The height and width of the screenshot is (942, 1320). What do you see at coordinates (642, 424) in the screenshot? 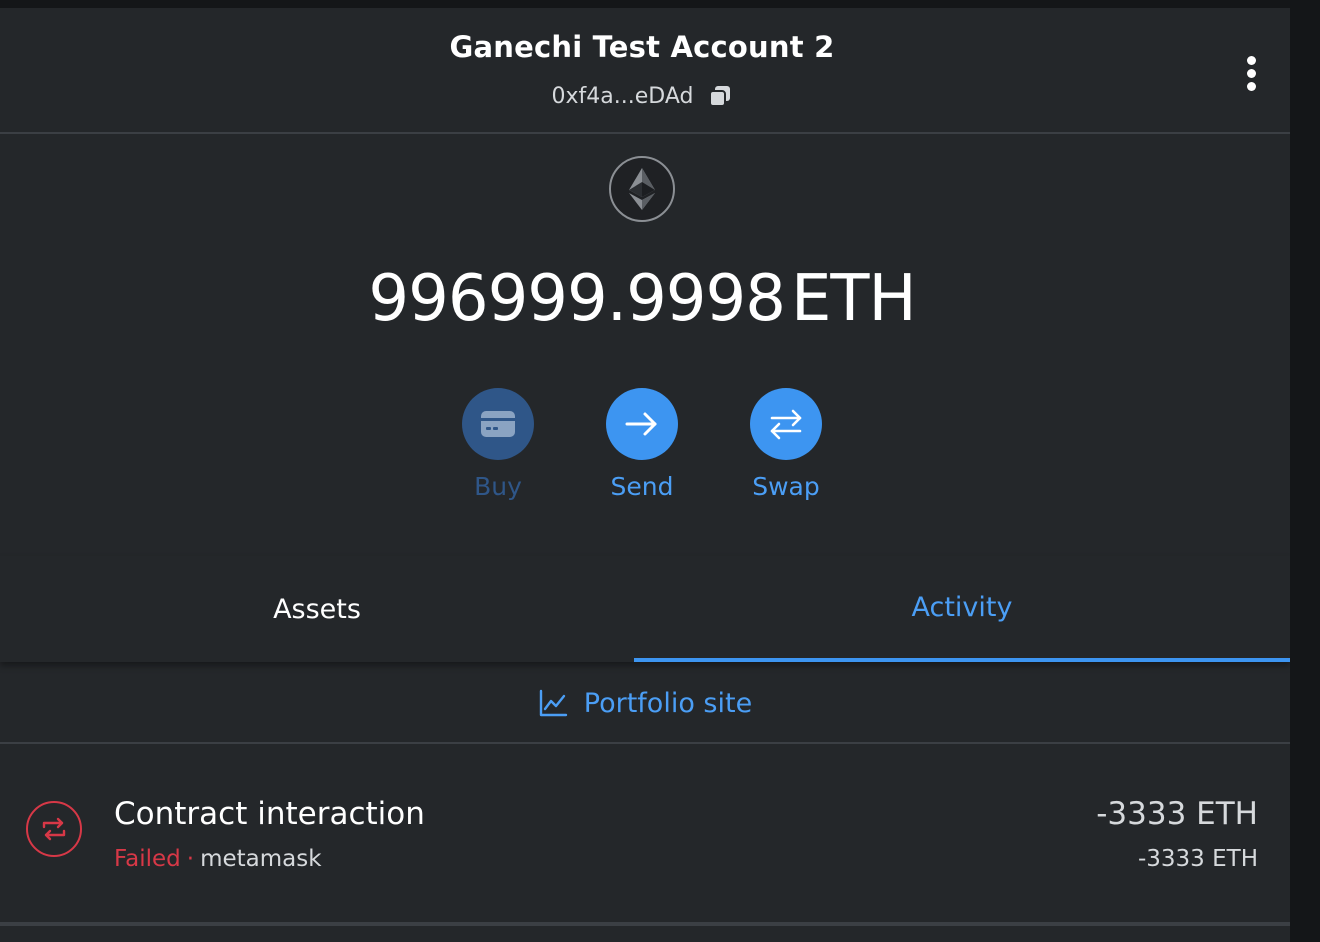
I see `arrow-right-icon` at bounding box center [642, 424].